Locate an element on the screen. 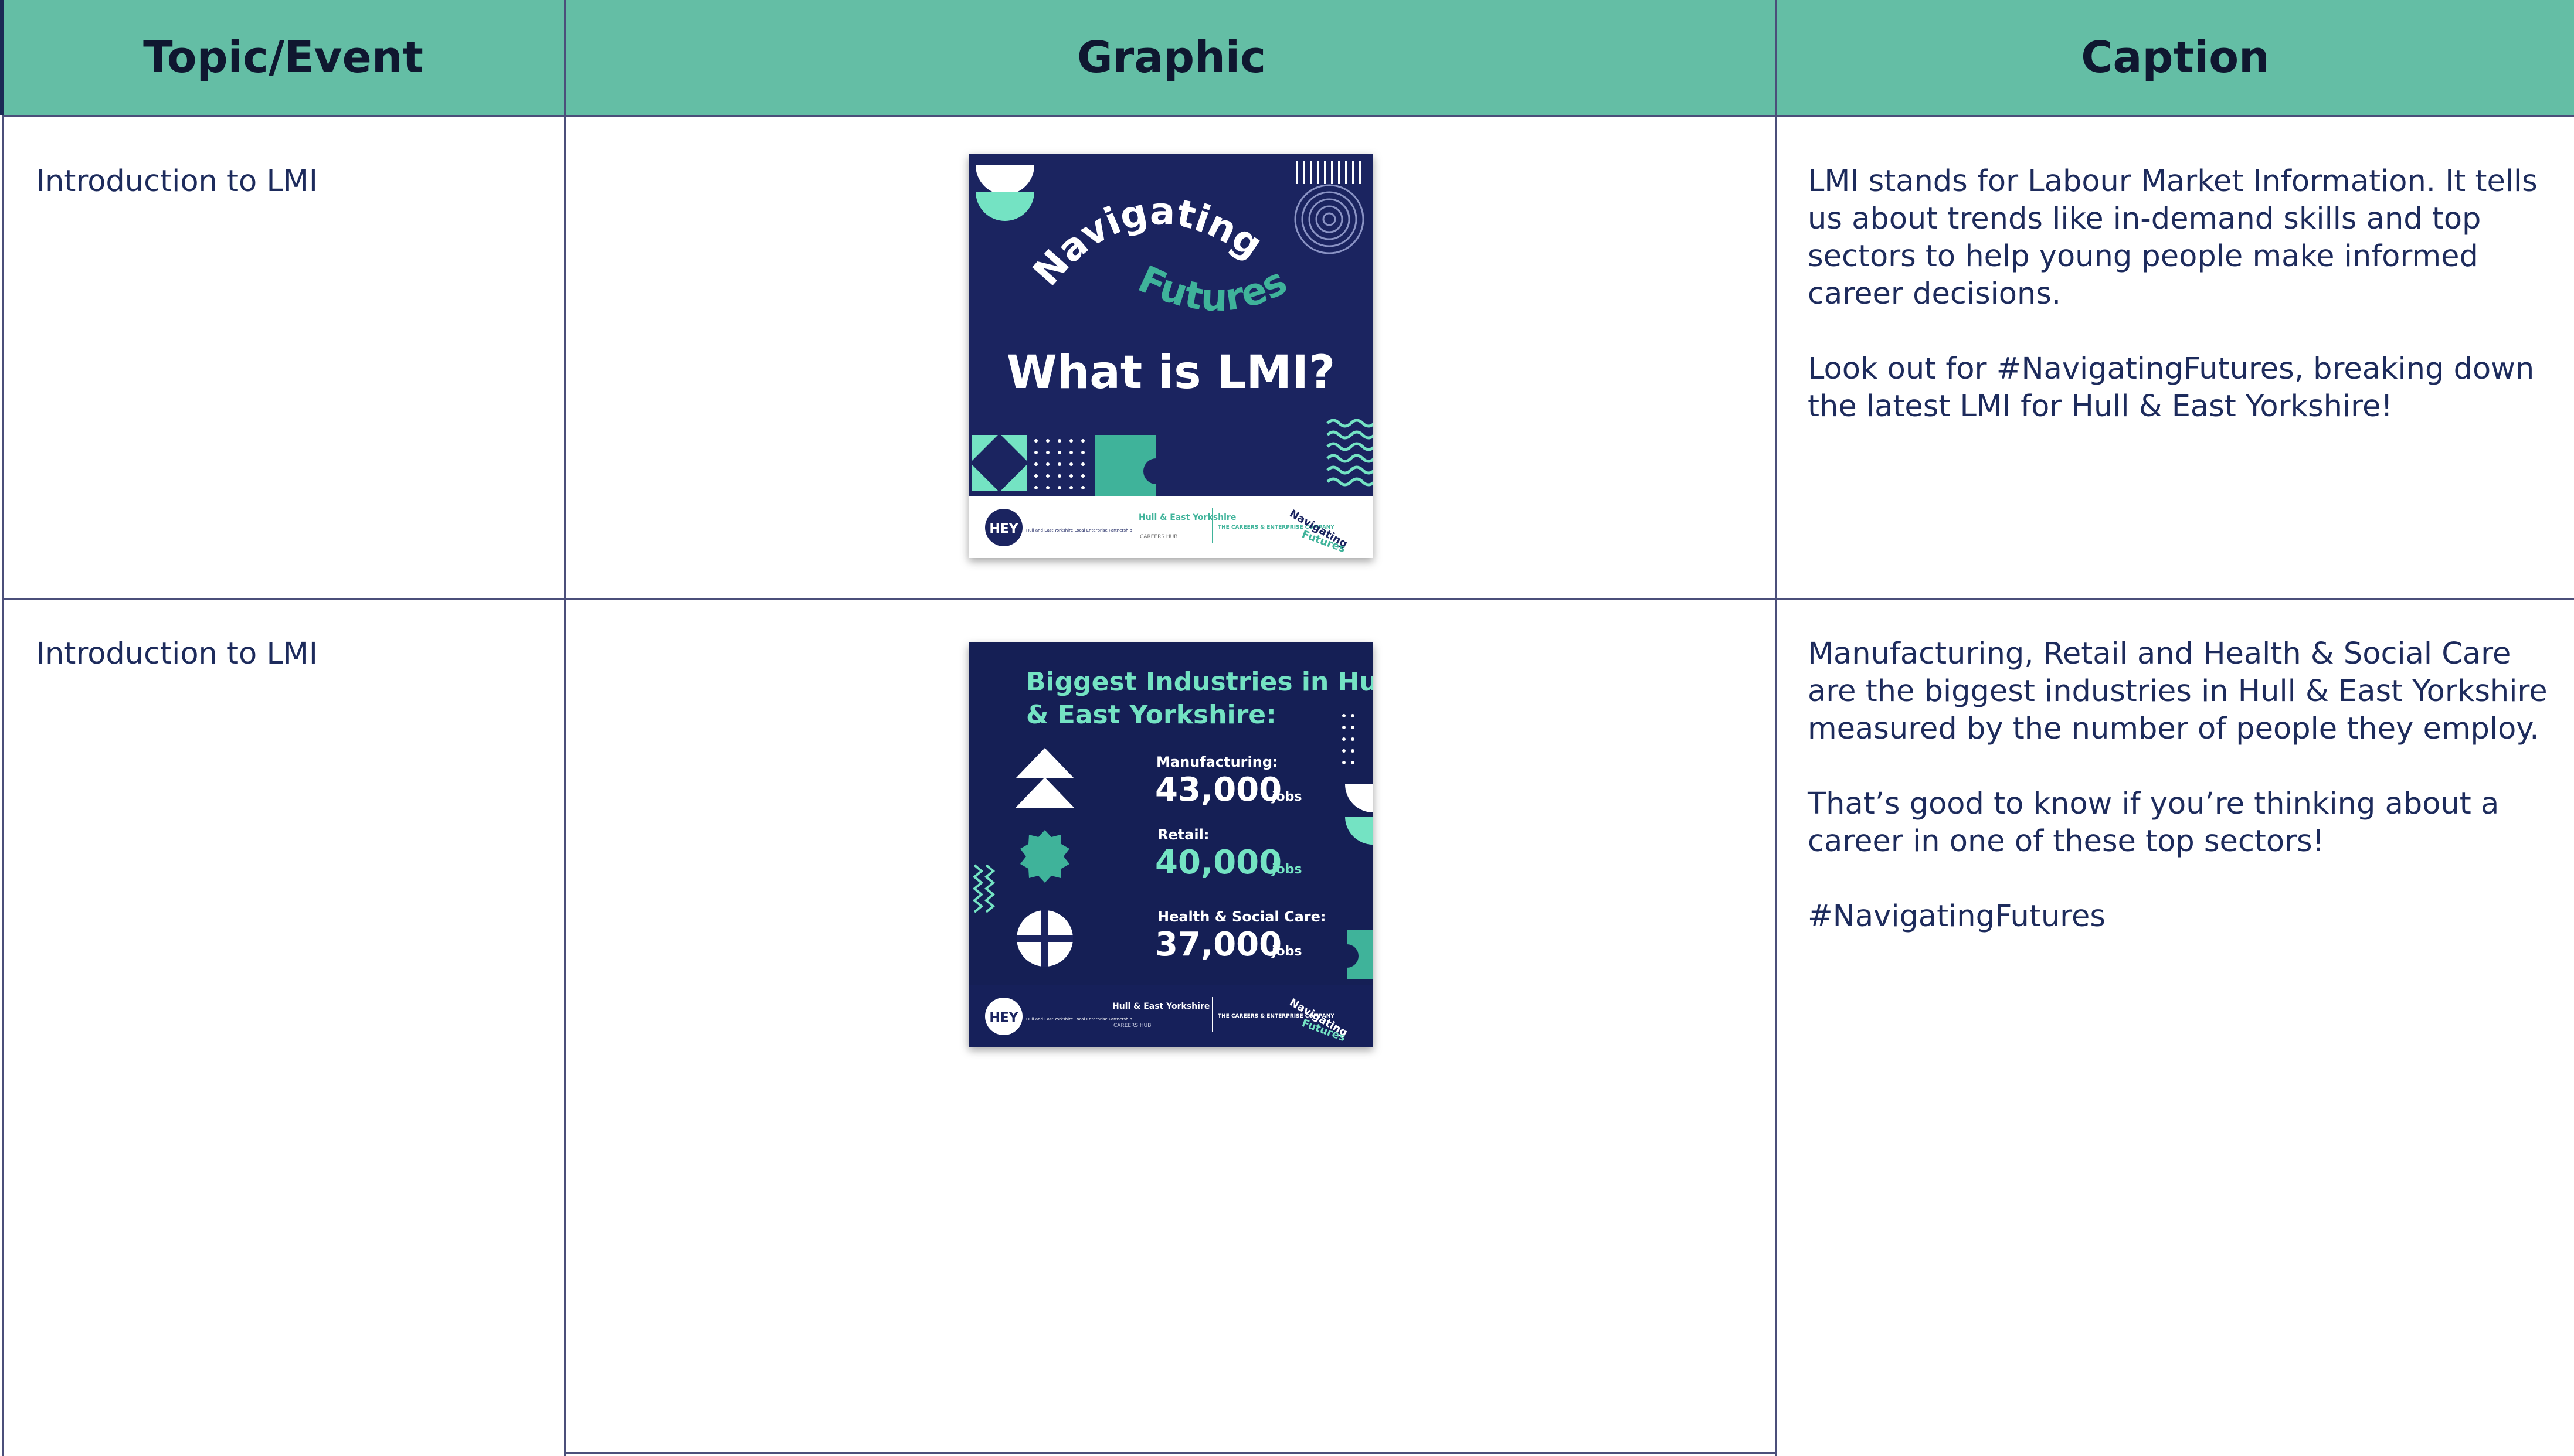  retail-value: 40,000 is located at coordinates (1218, 862).